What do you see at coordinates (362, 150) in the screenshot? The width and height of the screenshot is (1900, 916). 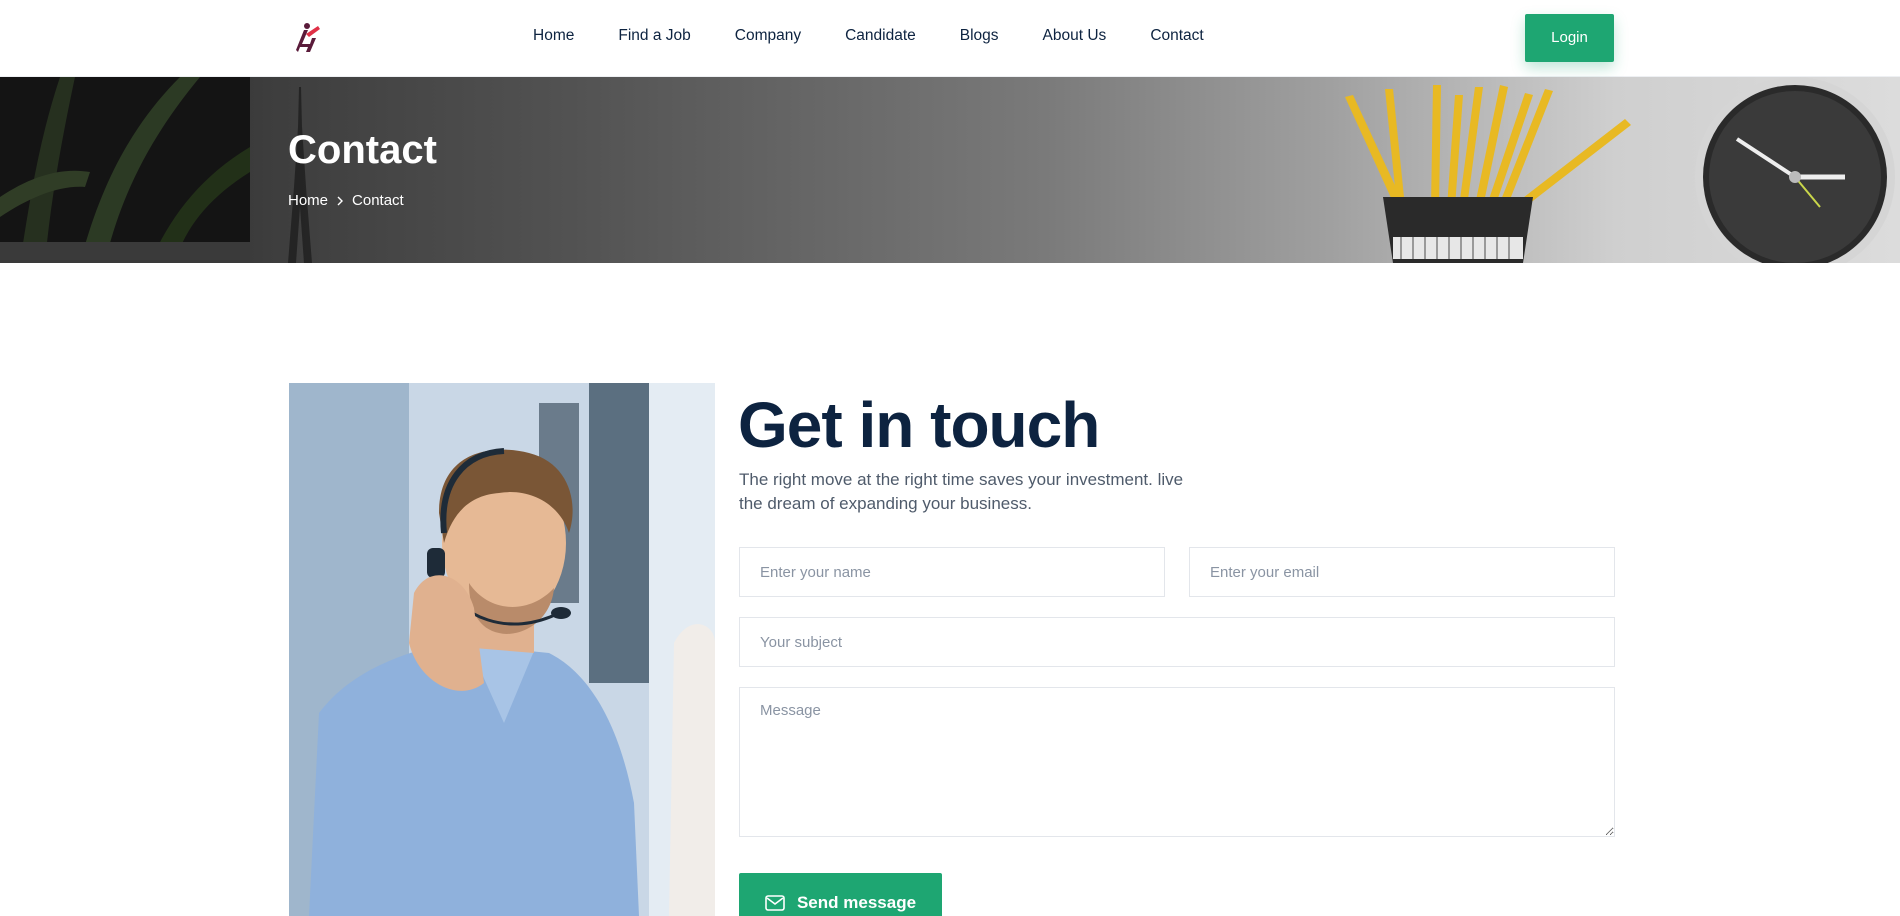 I see `page-title: Contact` at bounding box center [362, 150].